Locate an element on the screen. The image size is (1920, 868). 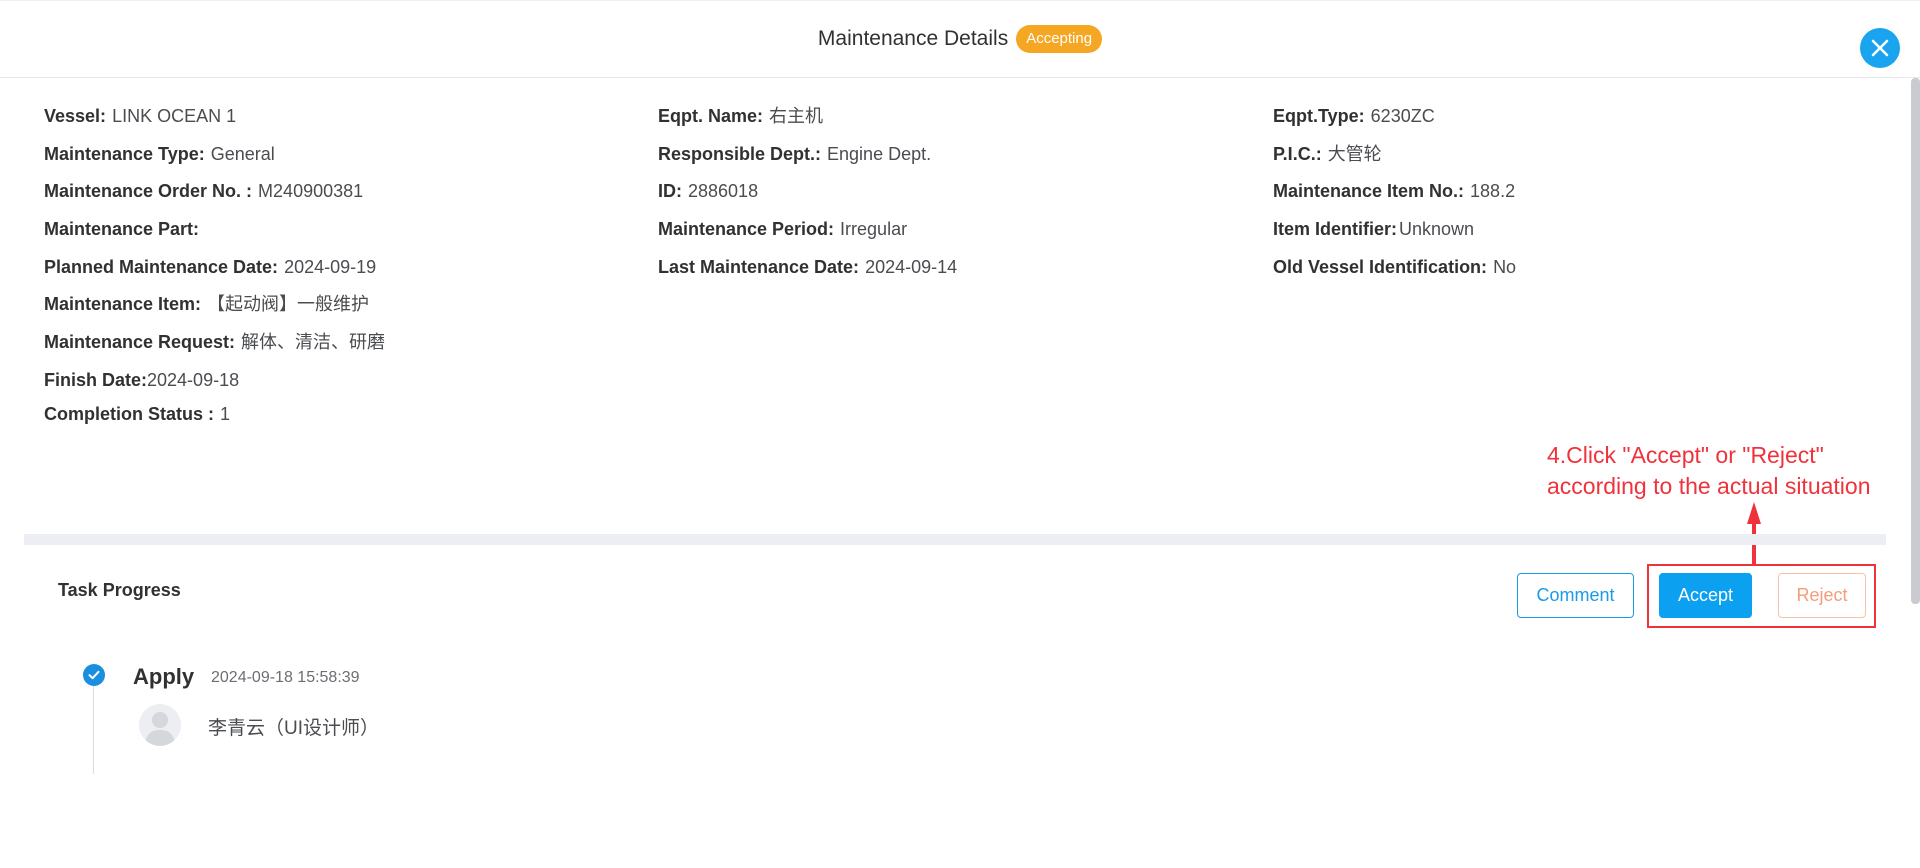
detail-value: Engine Dept. is located at coordinates (879, 153).